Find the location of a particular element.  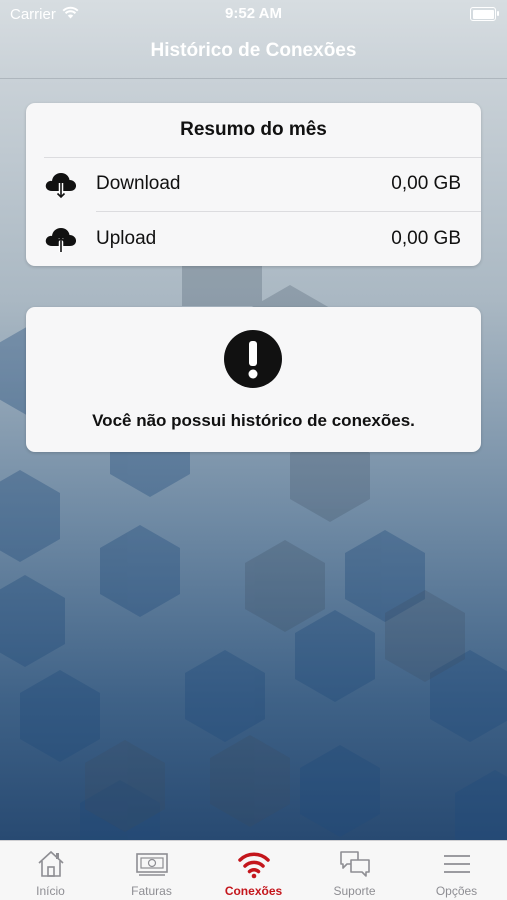

menu-icon is located at coordinates (457, 866).